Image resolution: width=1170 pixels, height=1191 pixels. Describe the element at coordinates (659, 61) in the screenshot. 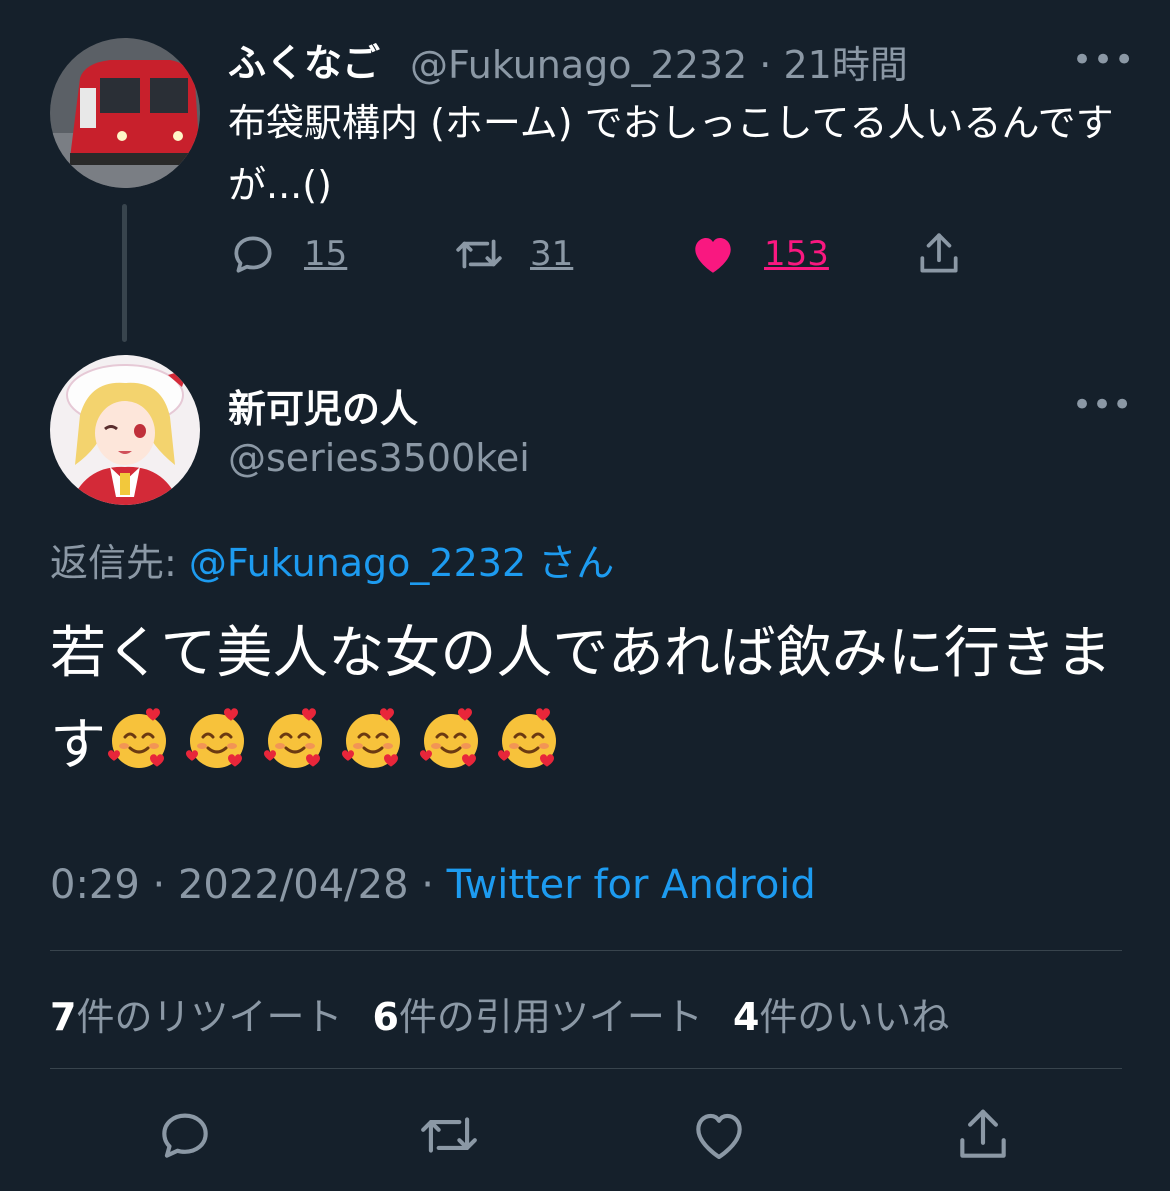

I see `parent-handle-time: @Fukunago_2232 · 21時間` at that location.